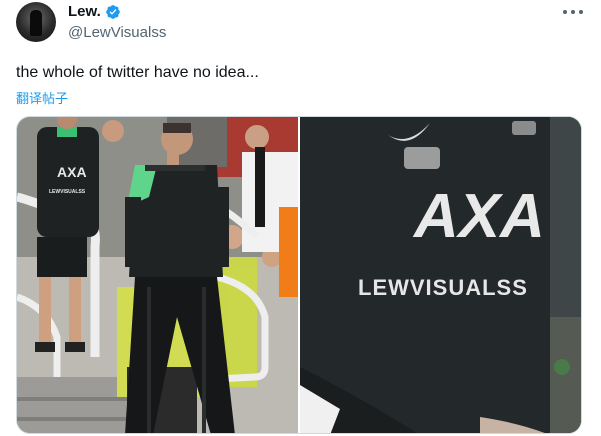  Describe the element at coordinates (67, 192) in the screenshot. I see `left-player-shirt-text: LEWVISUALSS` at that location.